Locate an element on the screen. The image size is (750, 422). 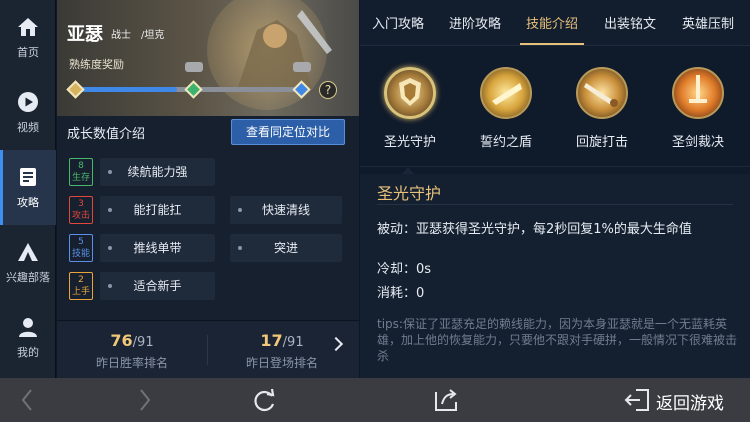
nav-item-video: 视频 is located at coordinates (28, 112).